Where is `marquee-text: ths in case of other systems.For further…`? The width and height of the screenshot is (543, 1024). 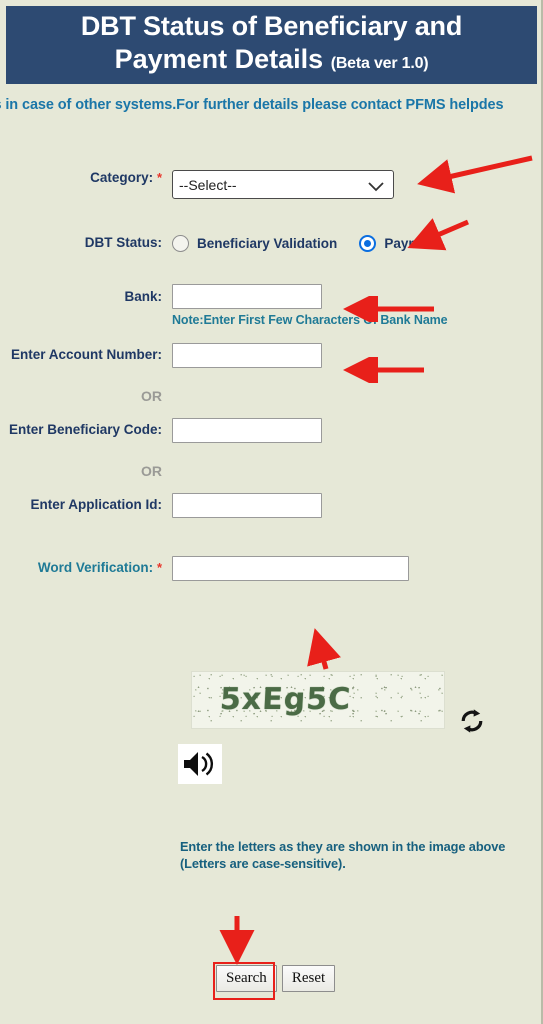
marquee-text: ths in case of other systems.For further… is located at coordinates (252, 105).